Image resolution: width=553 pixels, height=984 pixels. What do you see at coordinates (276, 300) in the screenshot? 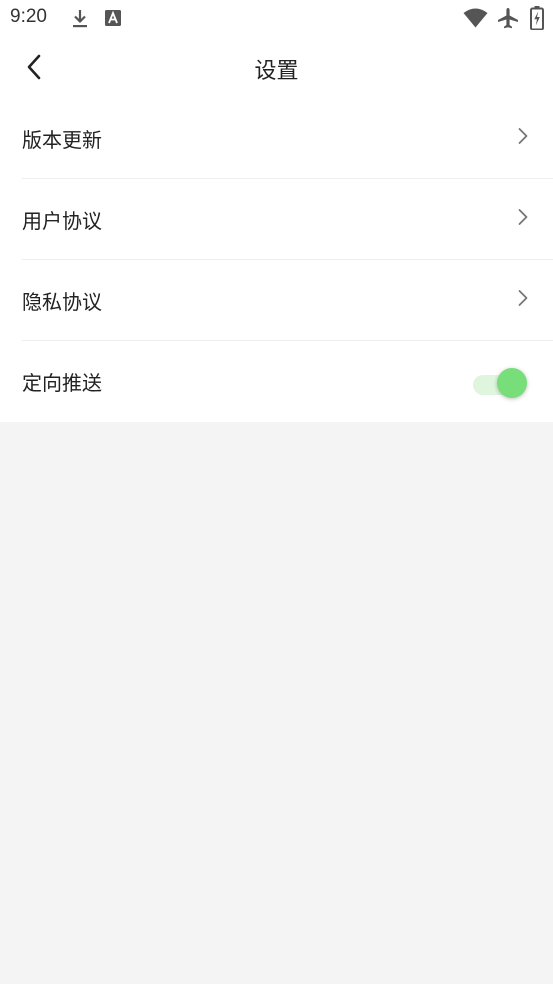
I see `settings-item-privacy-agreement: 隐私协议` at bounding box center [276, 300].